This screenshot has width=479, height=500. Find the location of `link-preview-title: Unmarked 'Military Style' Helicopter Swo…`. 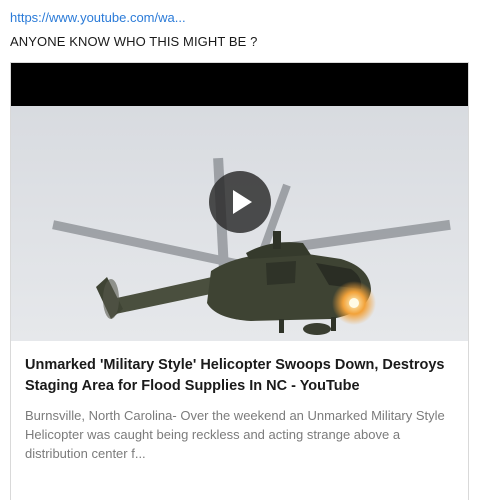

link-preview-title: Unmarked 'Military Style' Helicopter Swo… is located at coordinates (239, 376).